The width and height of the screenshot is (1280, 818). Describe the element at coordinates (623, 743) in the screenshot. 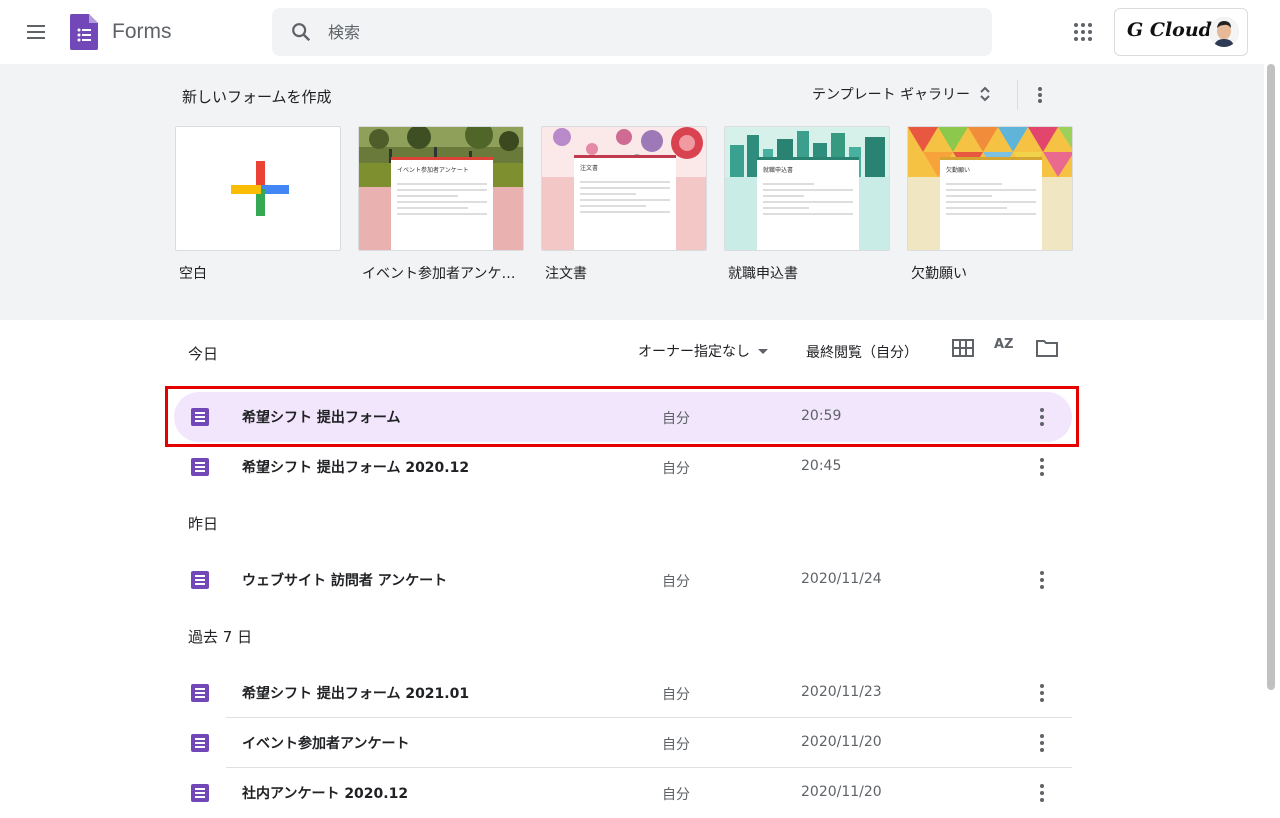

I see `form-row: イベント参加者アンケート 自分 2020/11/20` at that location.